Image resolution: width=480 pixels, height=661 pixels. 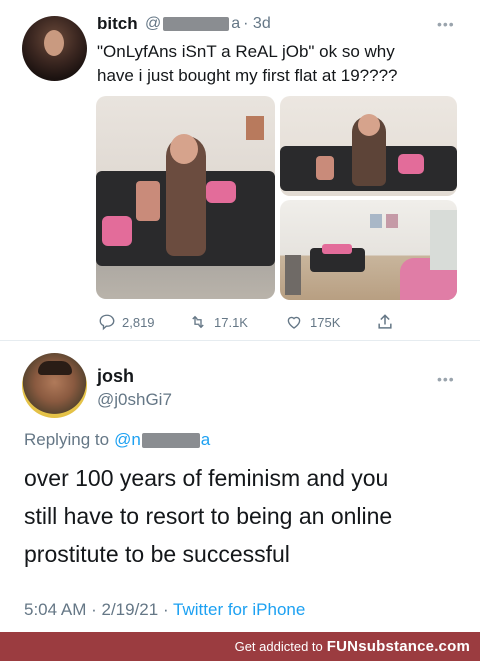 What do you see at coordinates (115, 376) in the screenshot?
I see `reply-author-name: josh` at bounding box center [115, 376].